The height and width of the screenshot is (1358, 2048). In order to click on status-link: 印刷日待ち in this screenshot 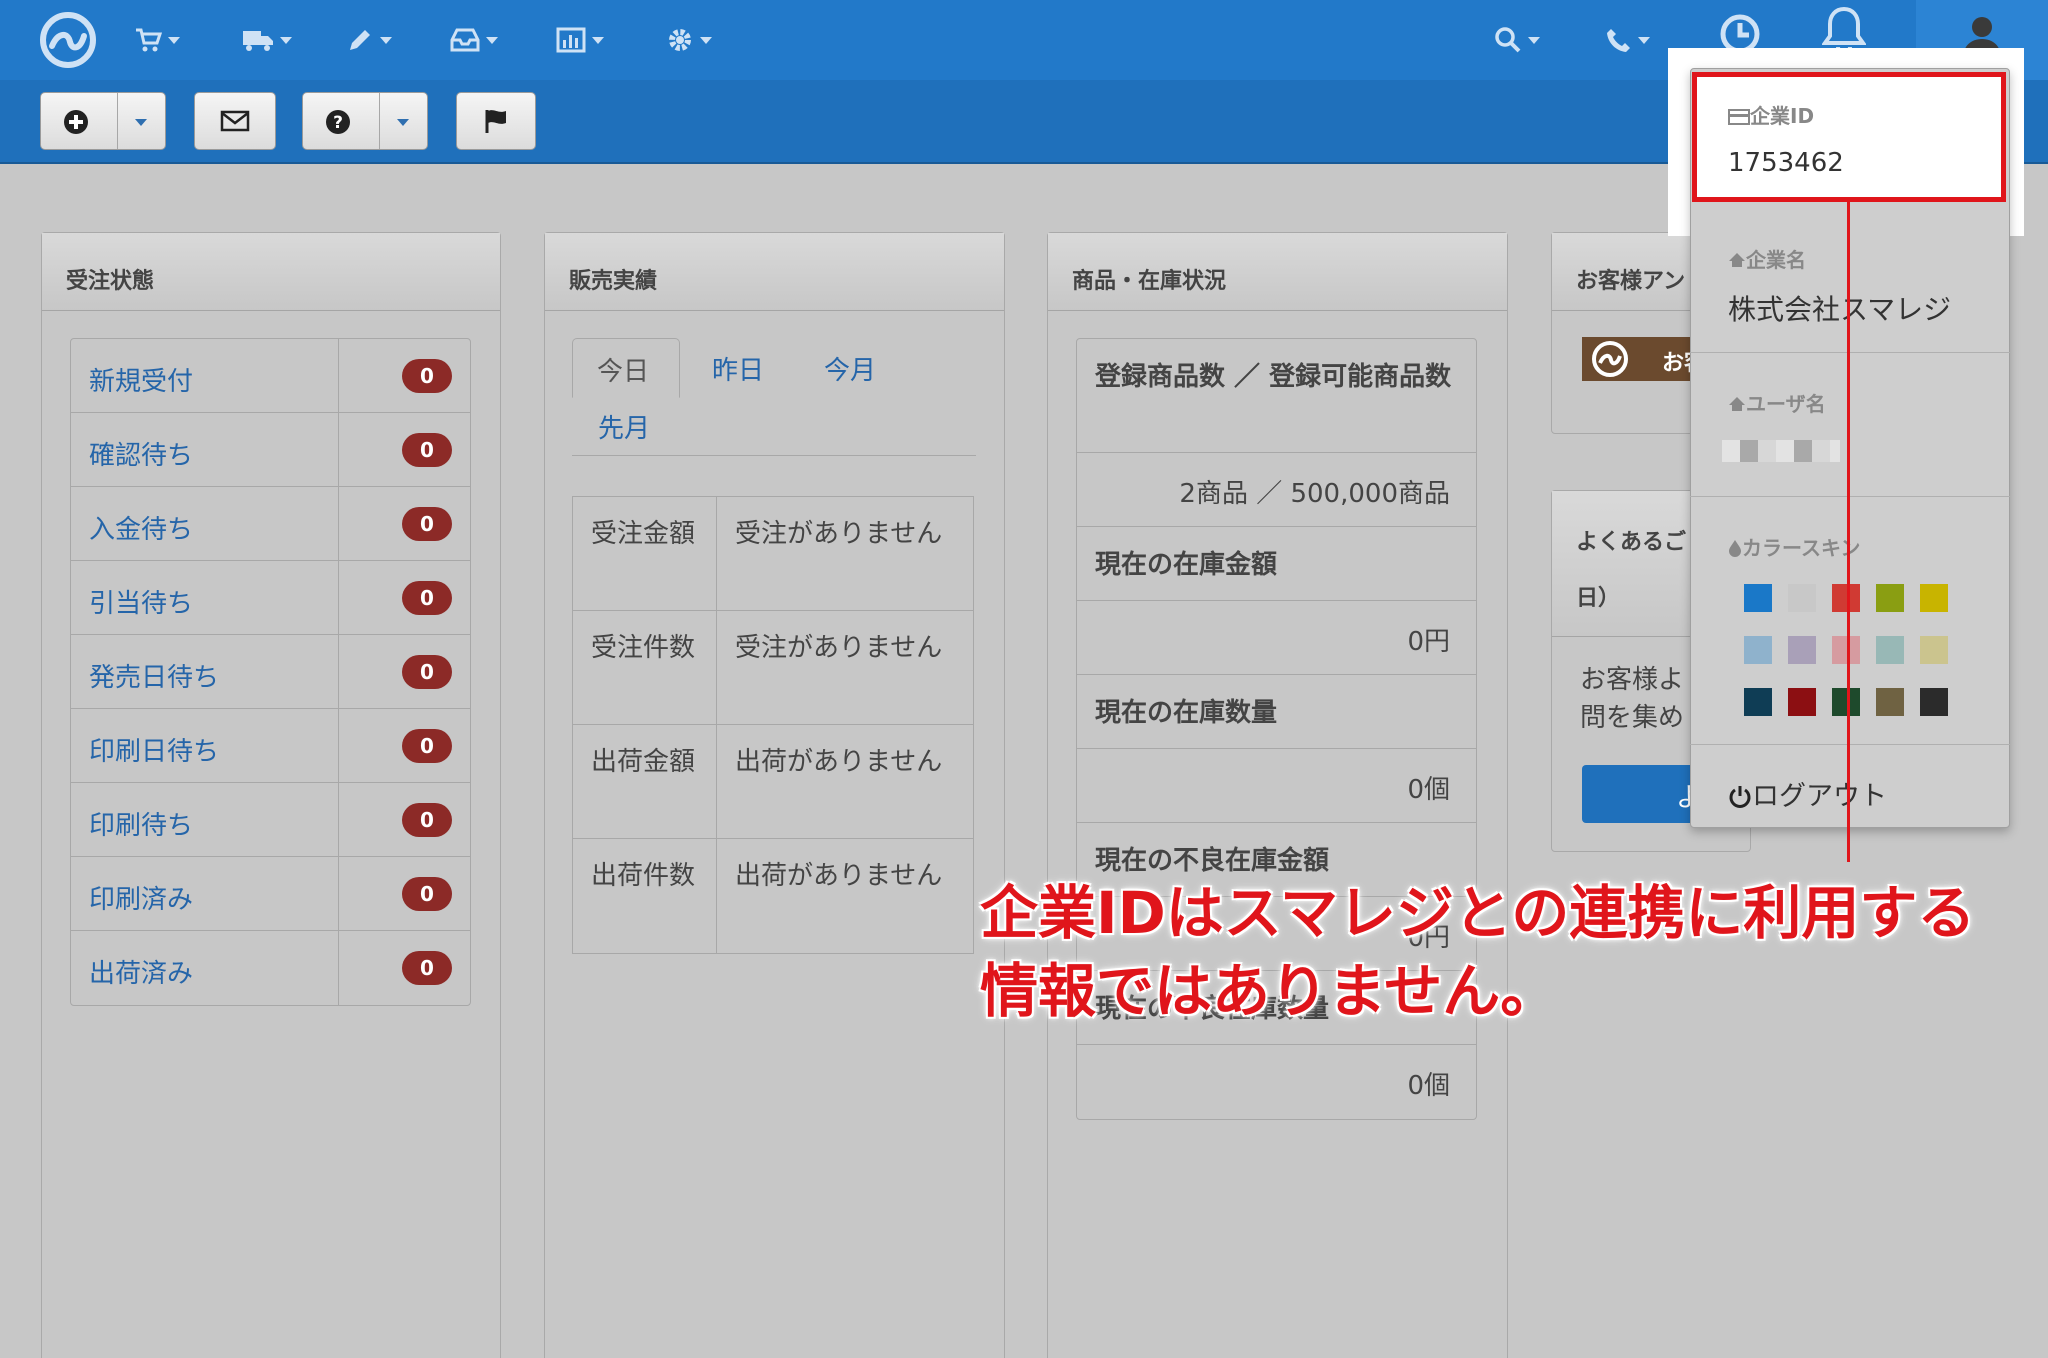, I will do `click(205, 745)`.